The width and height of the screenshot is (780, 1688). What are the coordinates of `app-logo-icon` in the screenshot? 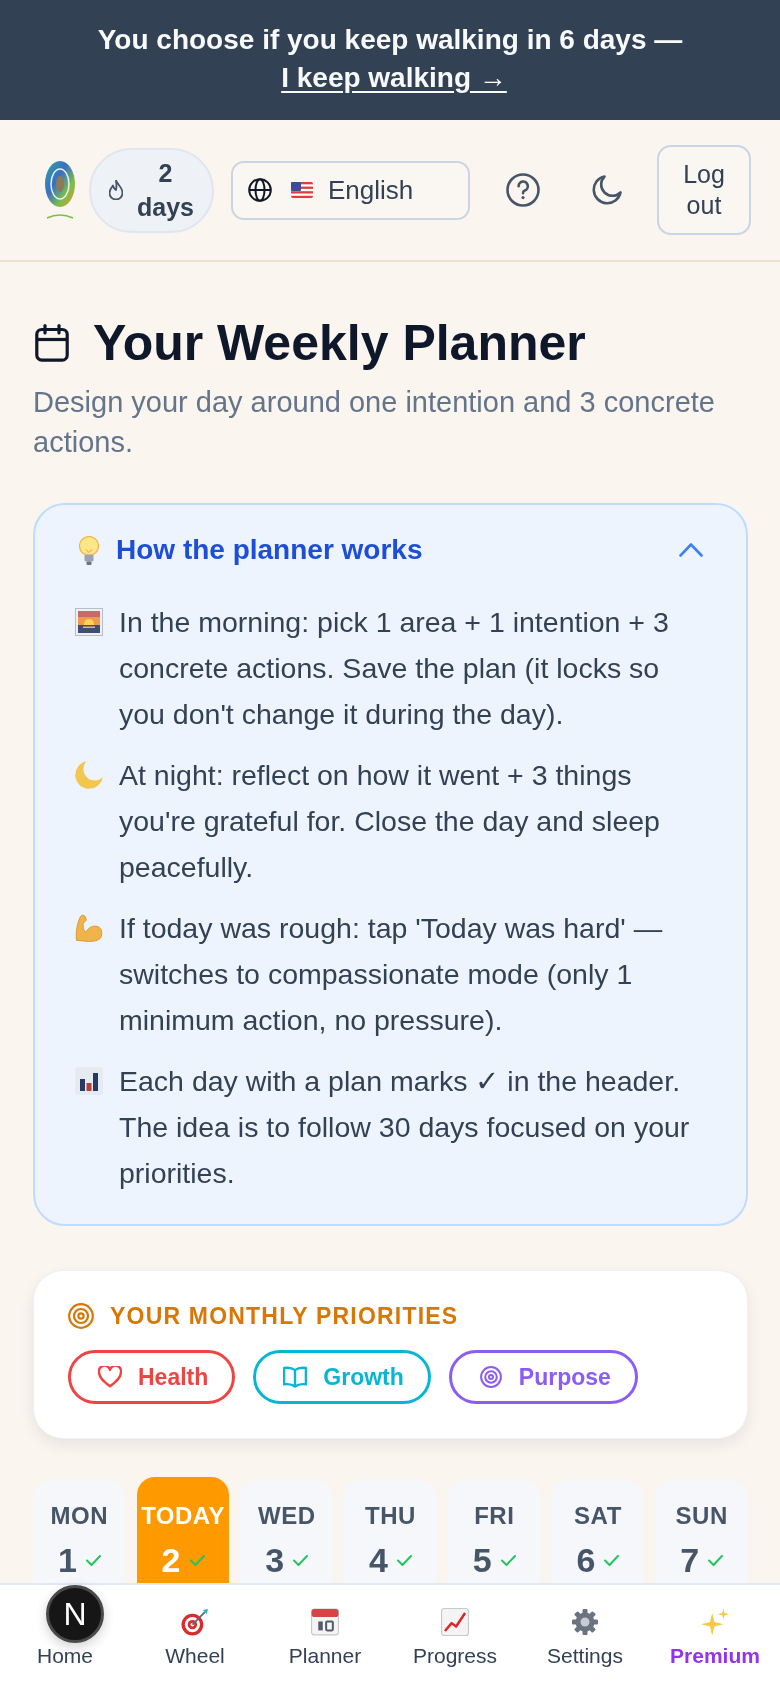 It's located at (60, 190).